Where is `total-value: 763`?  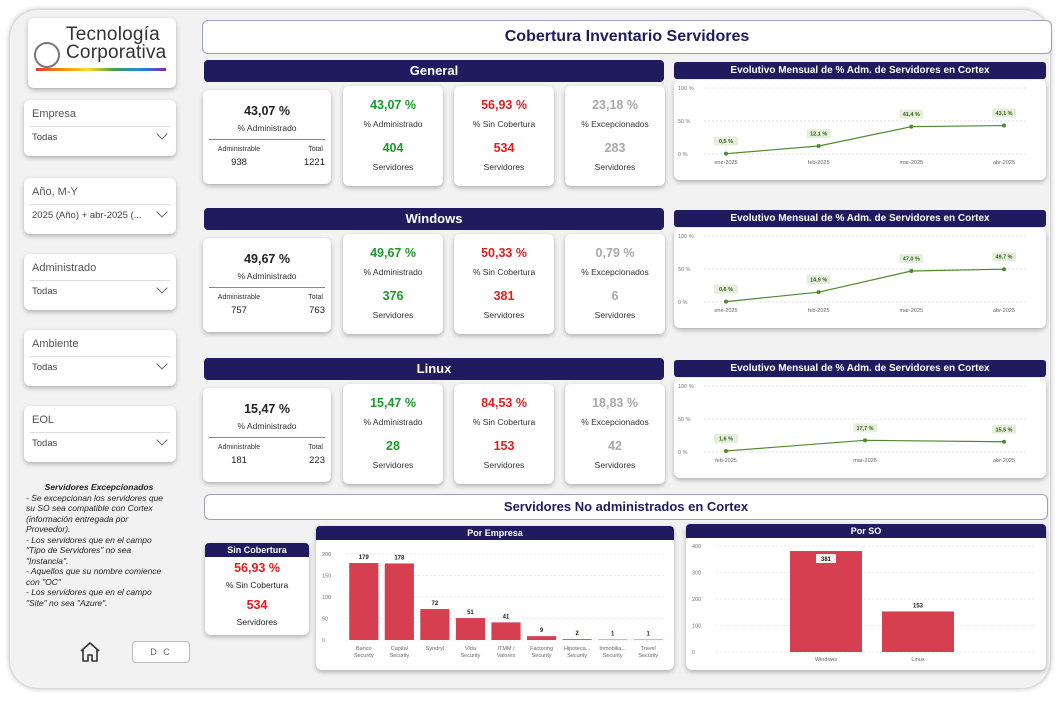 total-value: 763 is located at coordinates (317, 310).